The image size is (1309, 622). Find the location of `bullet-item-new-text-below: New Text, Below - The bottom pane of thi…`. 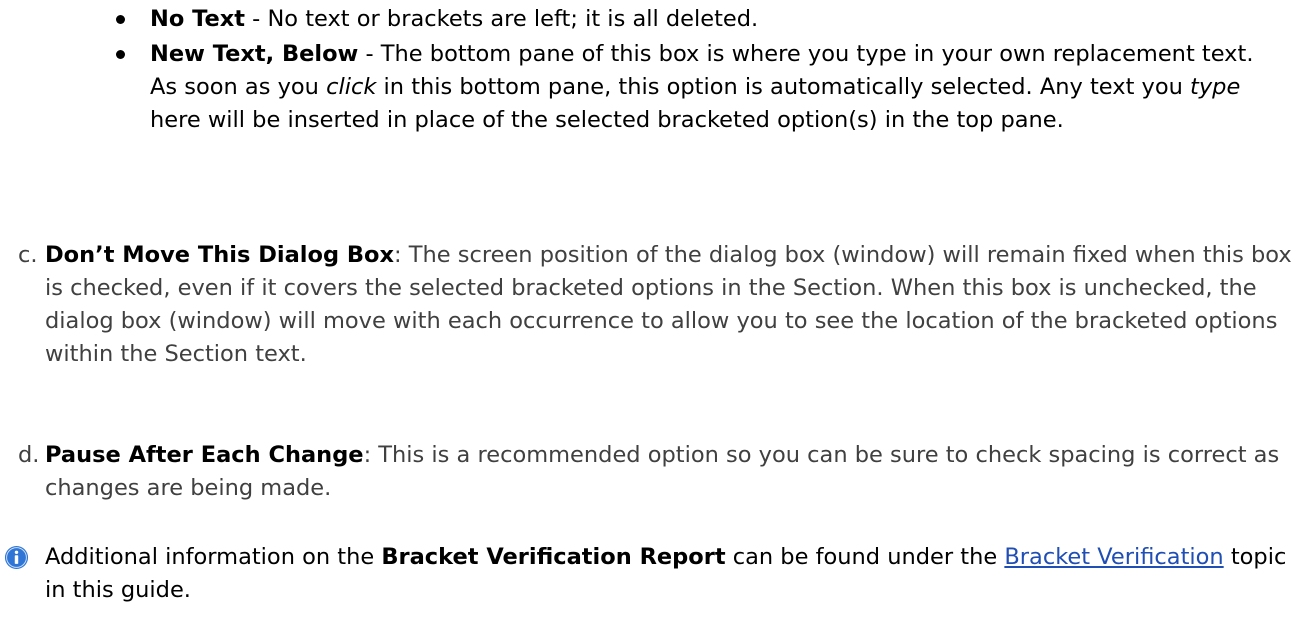

bullet-item-new-text-below: New Text, Below - The bottom pane of thi… is located at coordinates (688, 87).